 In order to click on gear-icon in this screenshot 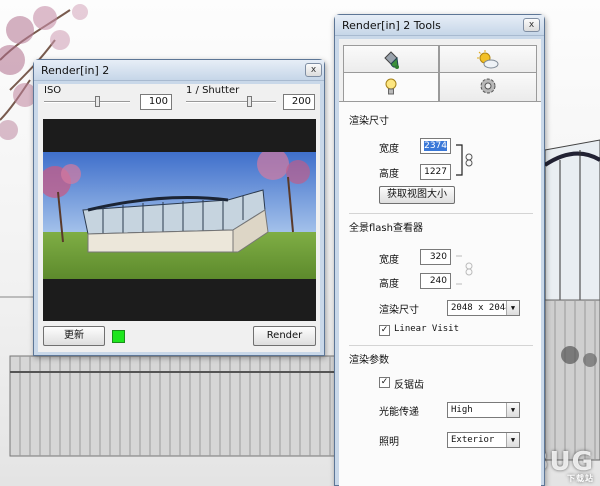, I will do `click(488, 86)`.